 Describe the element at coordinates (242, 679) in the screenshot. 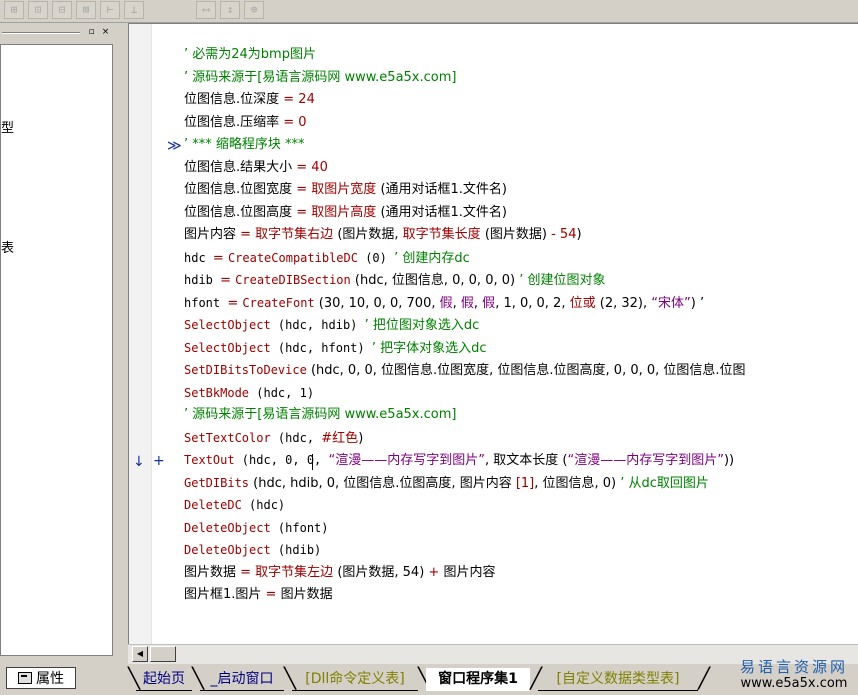

I see `tab-startup-window: _启动窗口` at that location.